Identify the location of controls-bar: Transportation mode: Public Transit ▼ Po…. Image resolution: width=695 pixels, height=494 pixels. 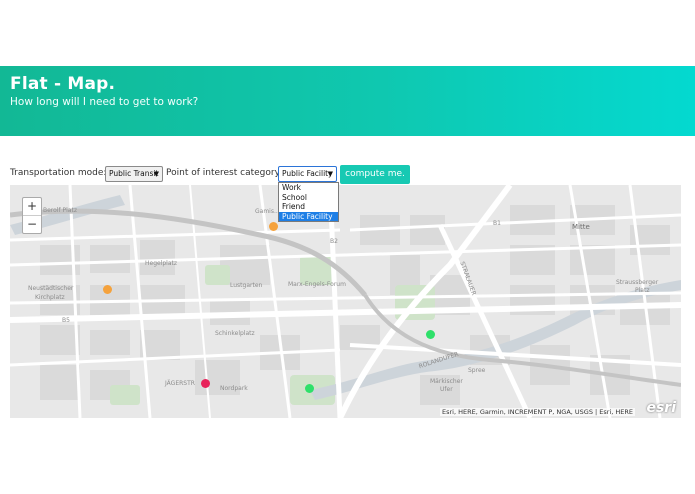
(220, 175).